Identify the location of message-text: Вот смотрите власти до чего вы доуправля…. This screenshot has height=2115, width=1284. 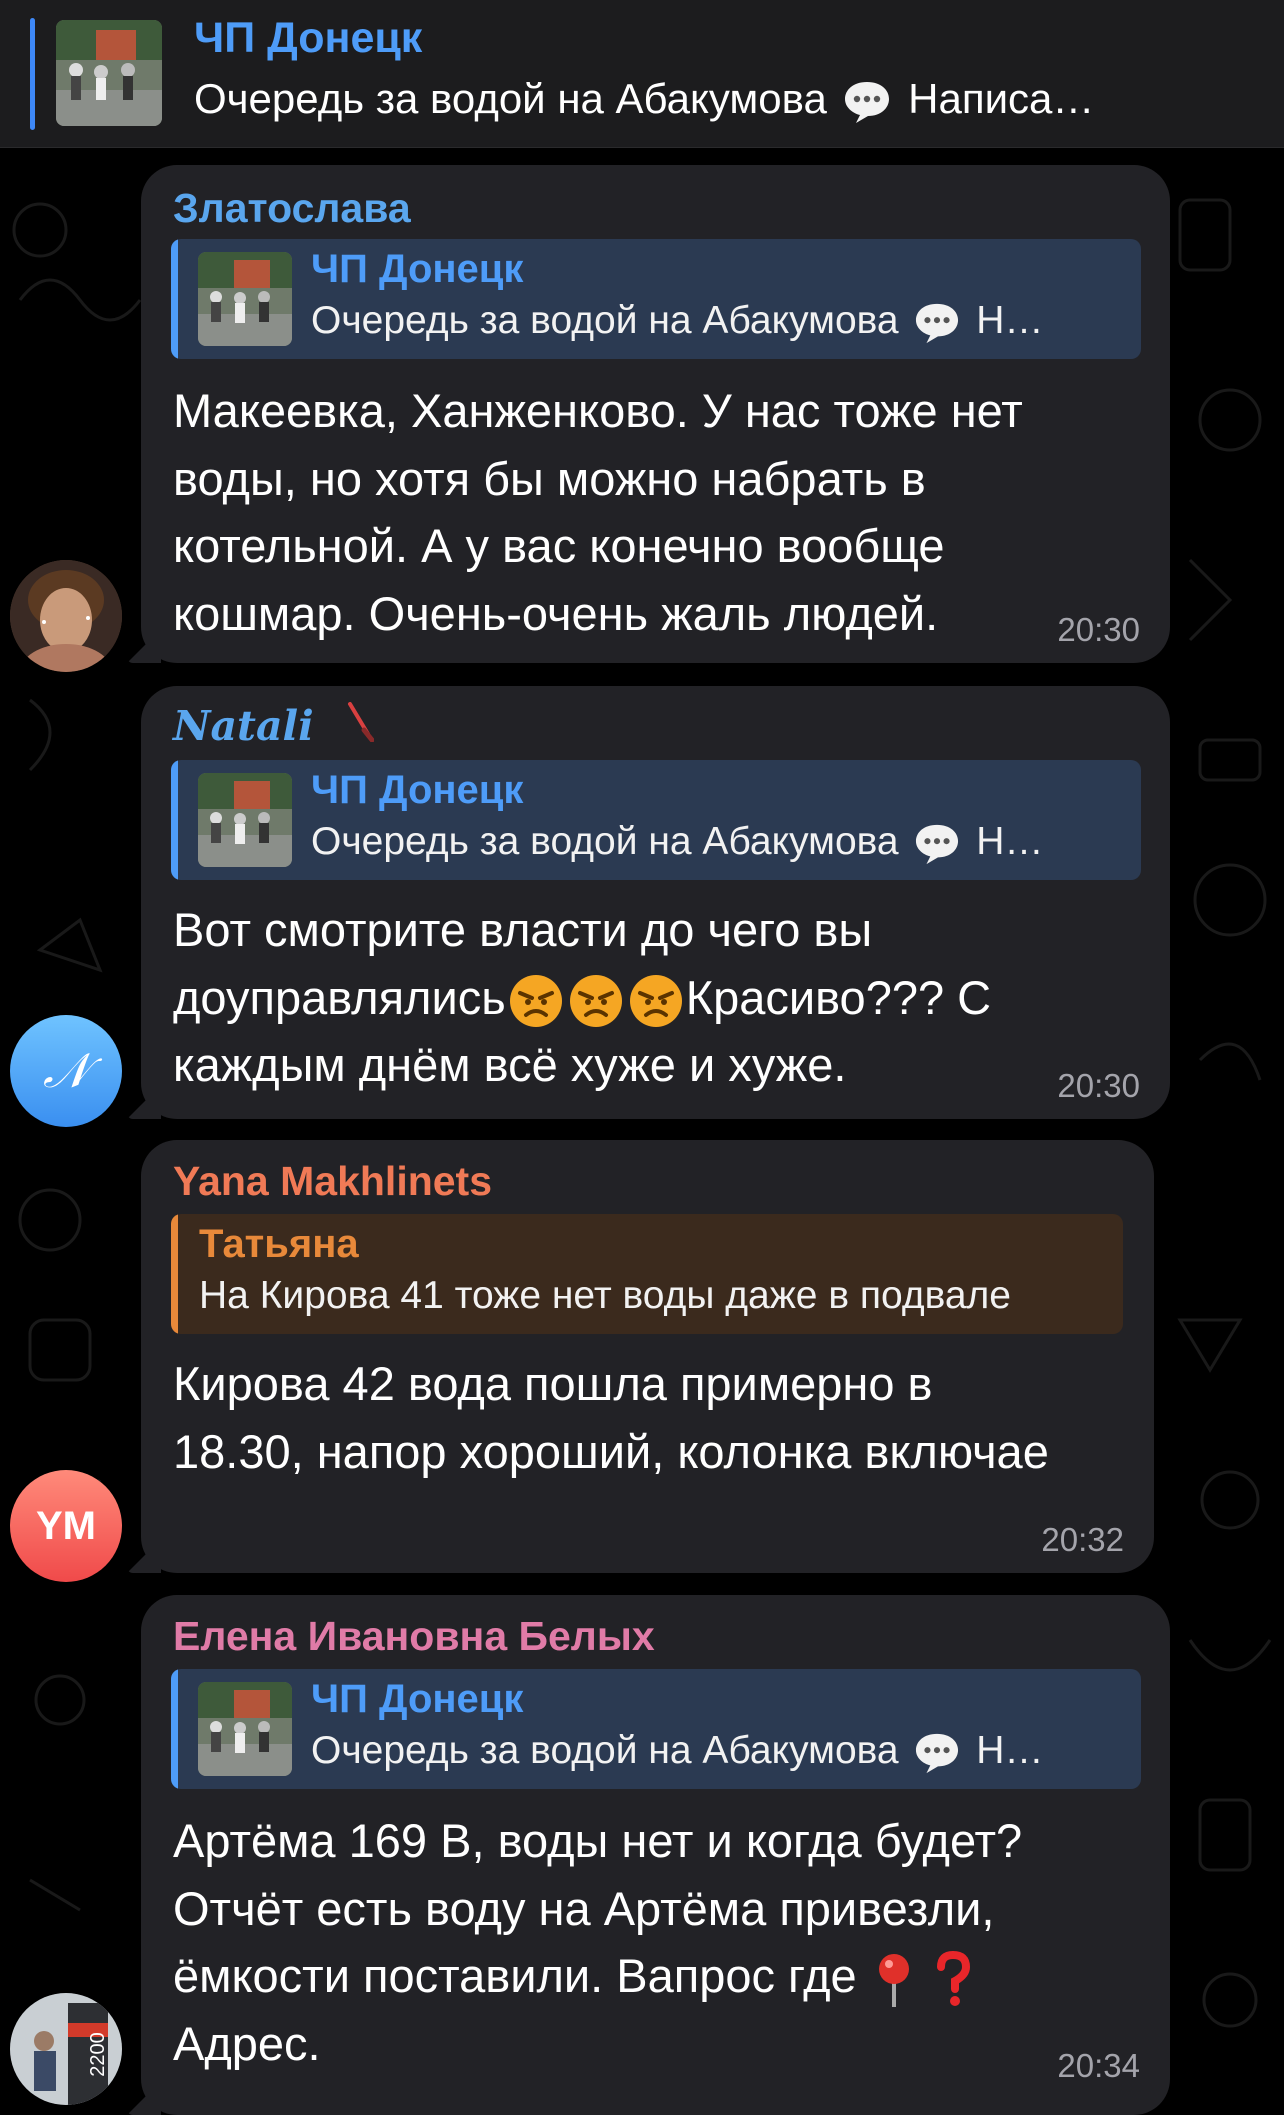
(653, 997).